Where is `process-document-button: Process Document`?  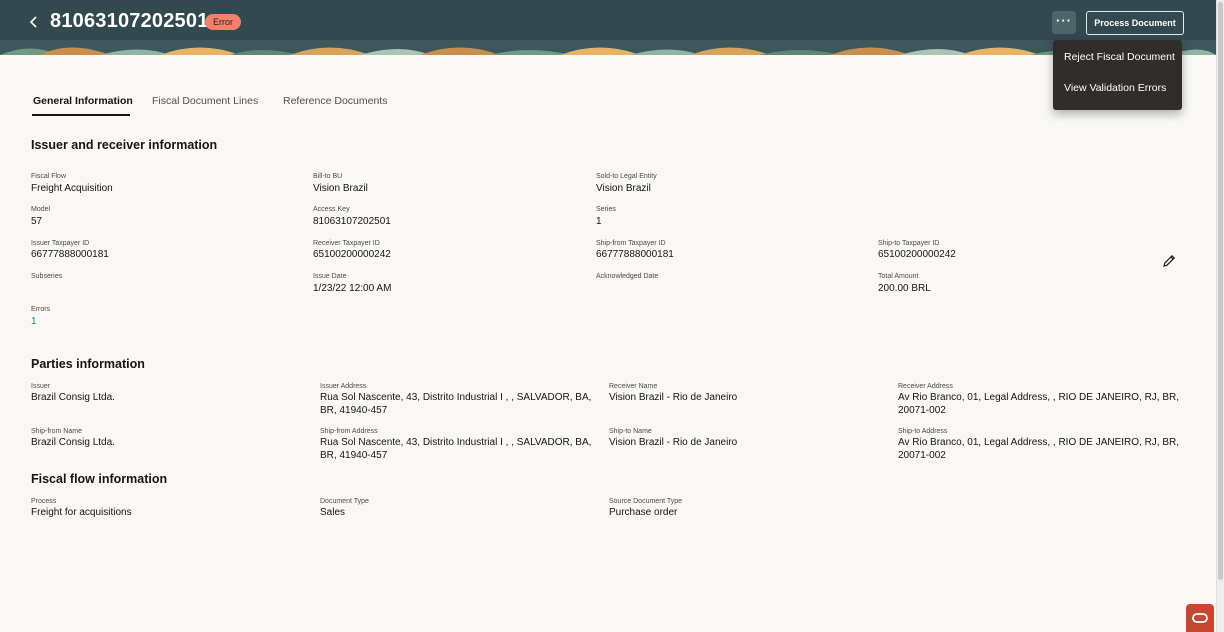 process-document-button: Process Document is located at coordinates (1135, 23).